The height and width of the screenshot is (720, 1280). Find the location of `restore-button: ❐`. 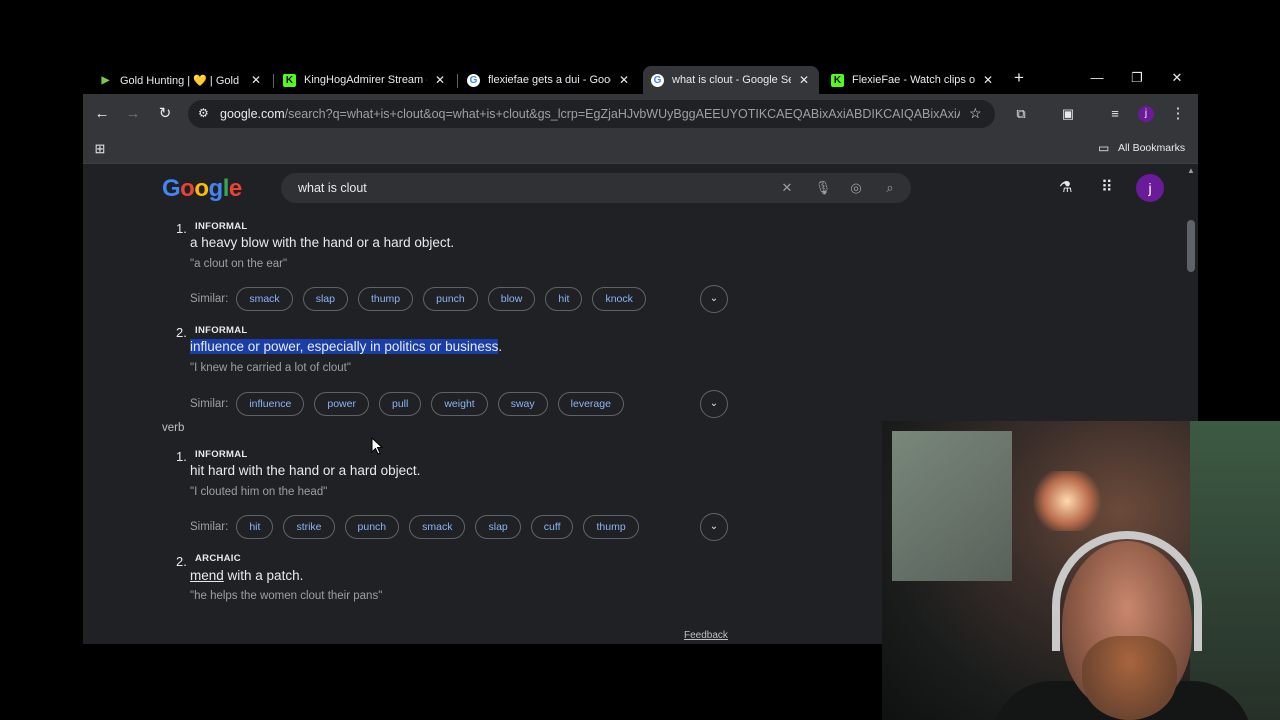

restore-button: ❐ is located at coordinates (1137, 78).